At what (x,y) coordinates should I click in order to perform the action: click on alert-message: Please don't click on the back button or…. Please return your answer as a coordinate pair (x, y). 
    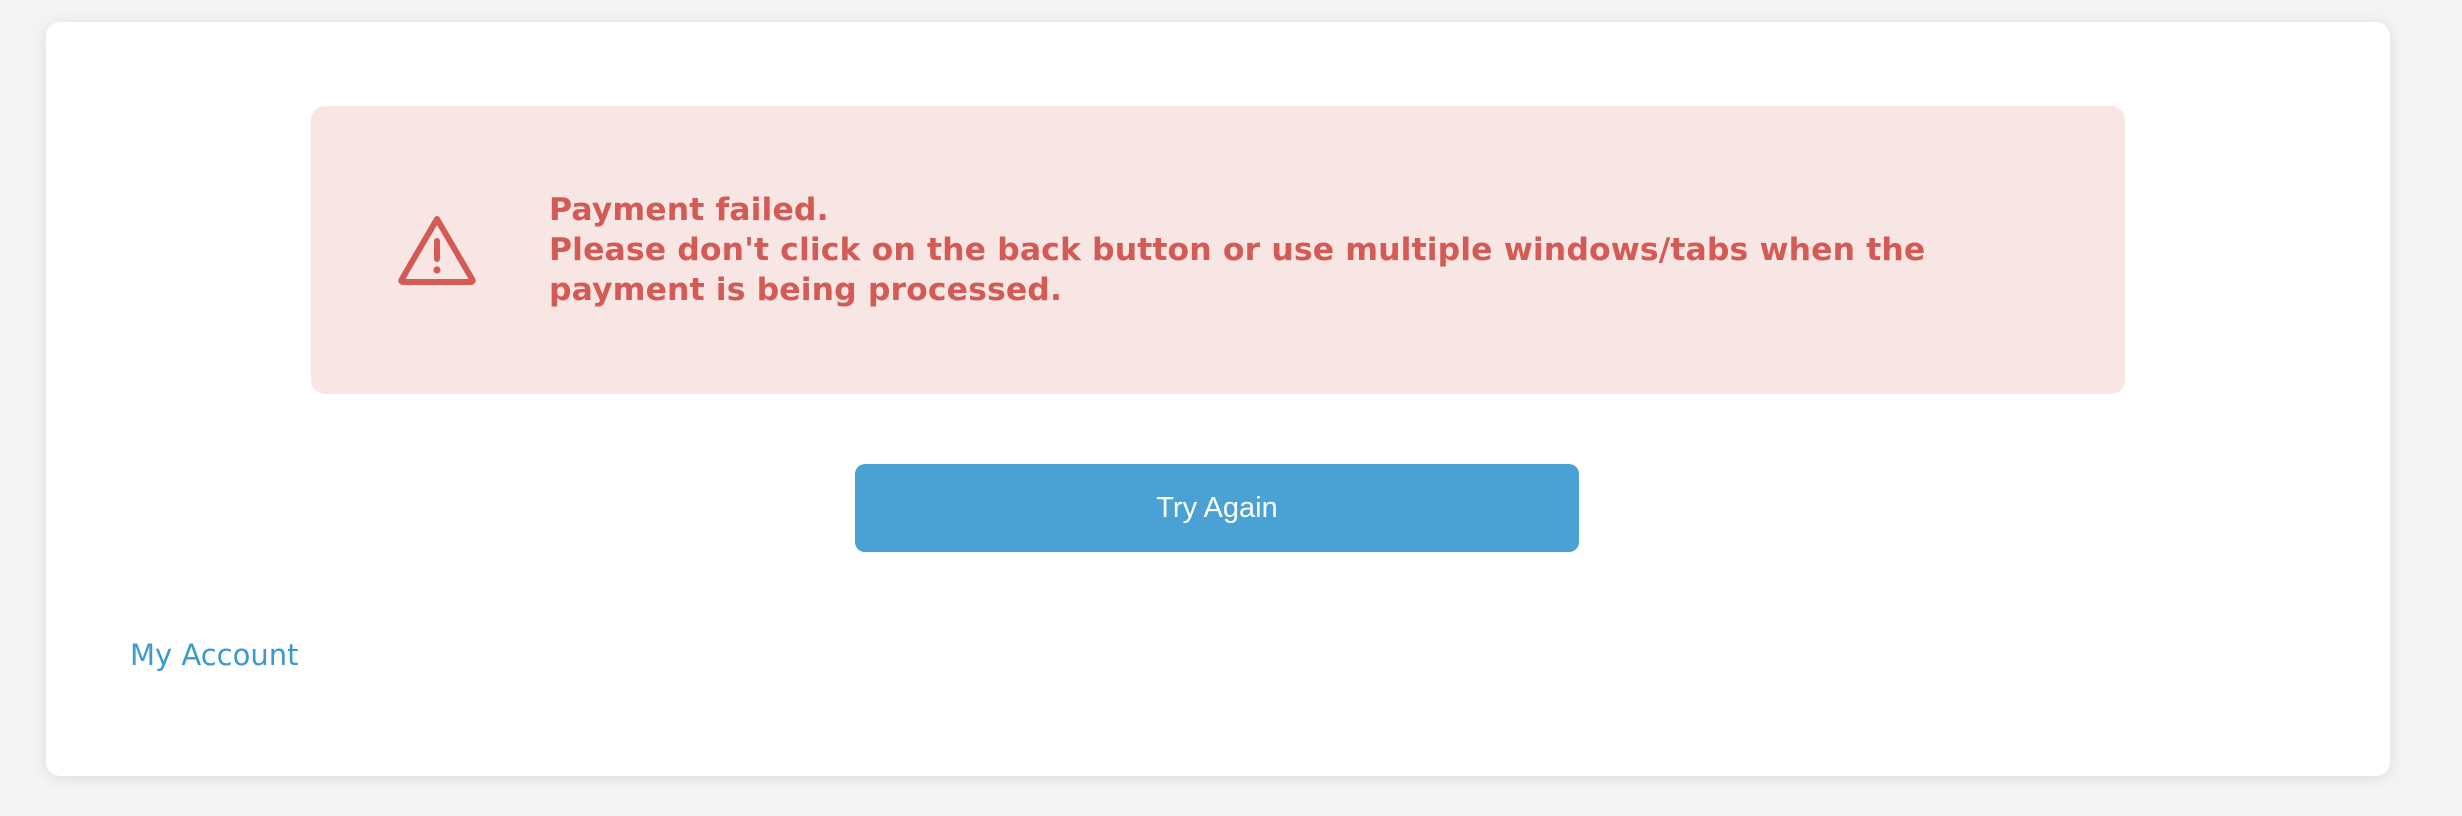
    Looking at the image, I should click on (1237, 270).